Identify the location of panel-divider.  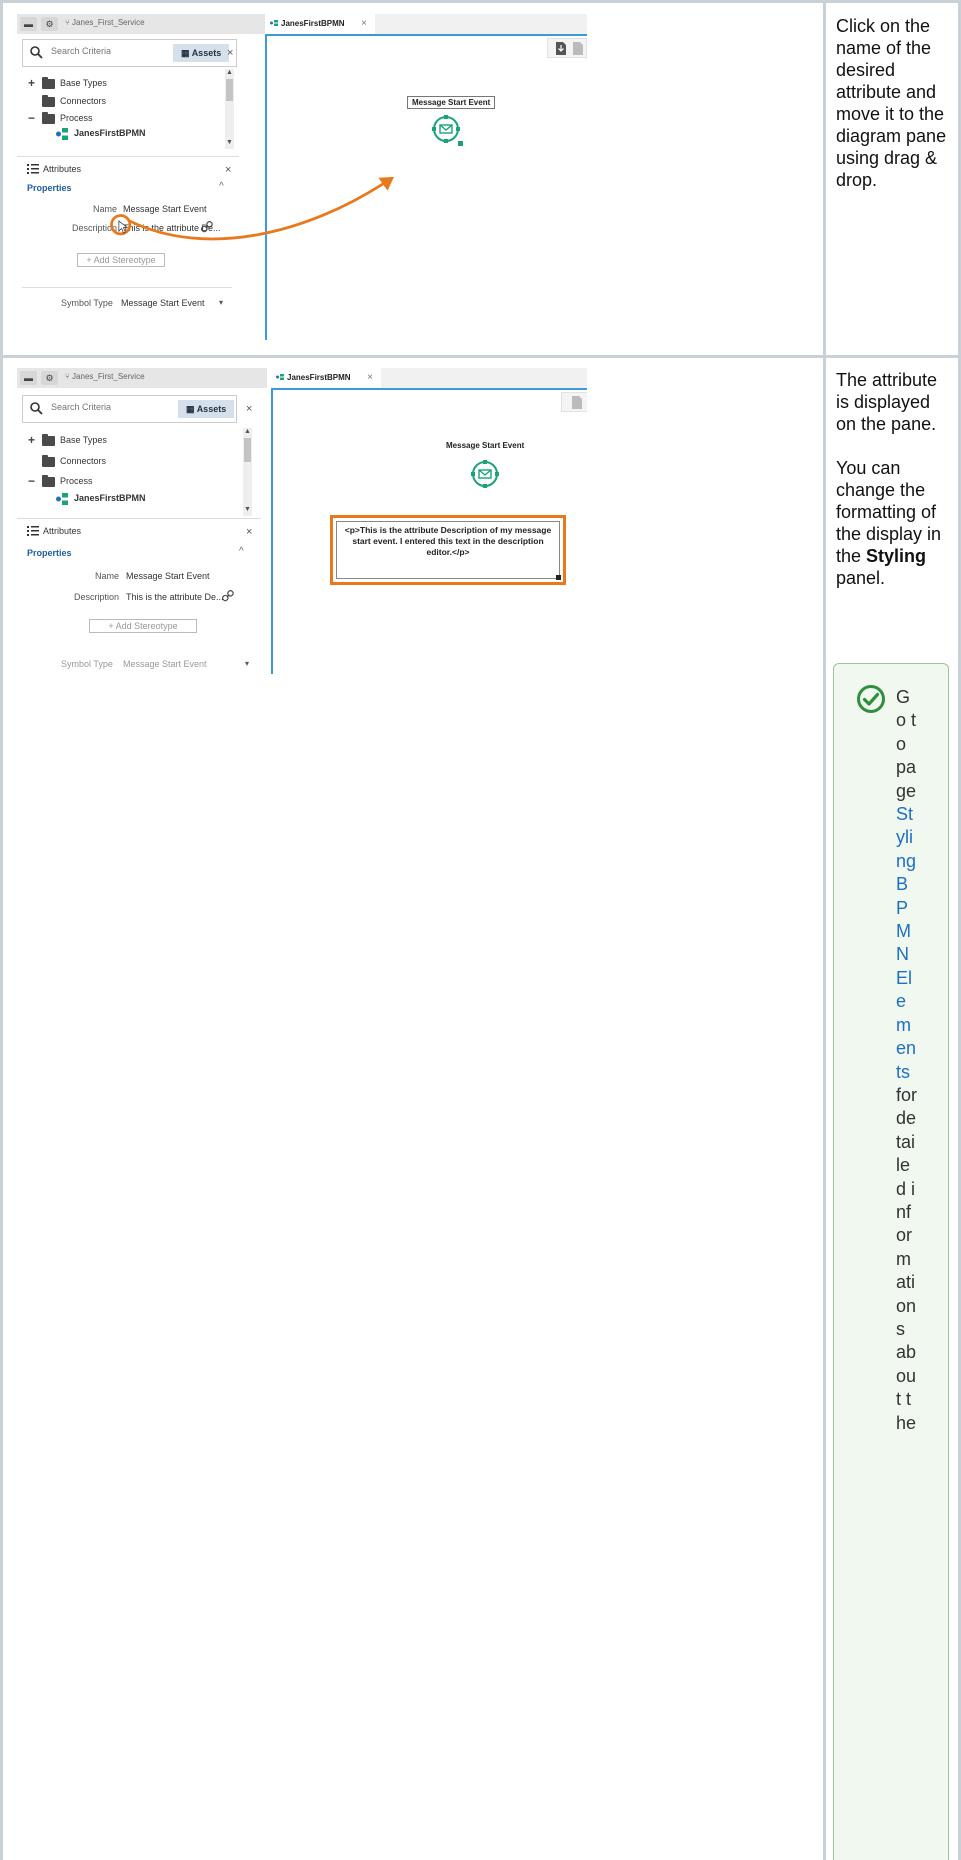
(128, 156).